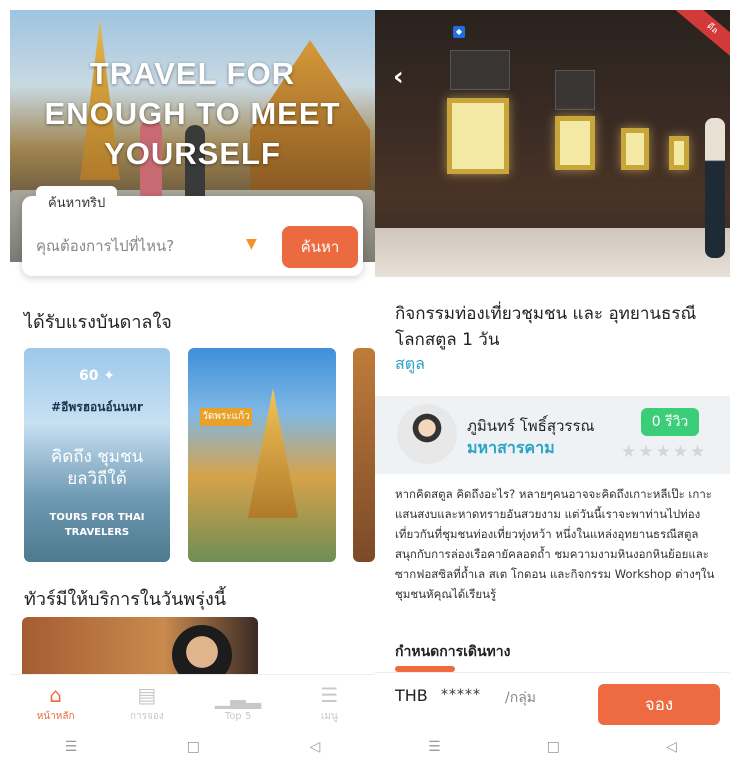 This screenshot has height=762, width=730. What do you see at coordinates (552, 702) in the screenshot?
I see `booking-bar: THB ***** /กลุ่ม จอง` at bounding box center [552, 702].